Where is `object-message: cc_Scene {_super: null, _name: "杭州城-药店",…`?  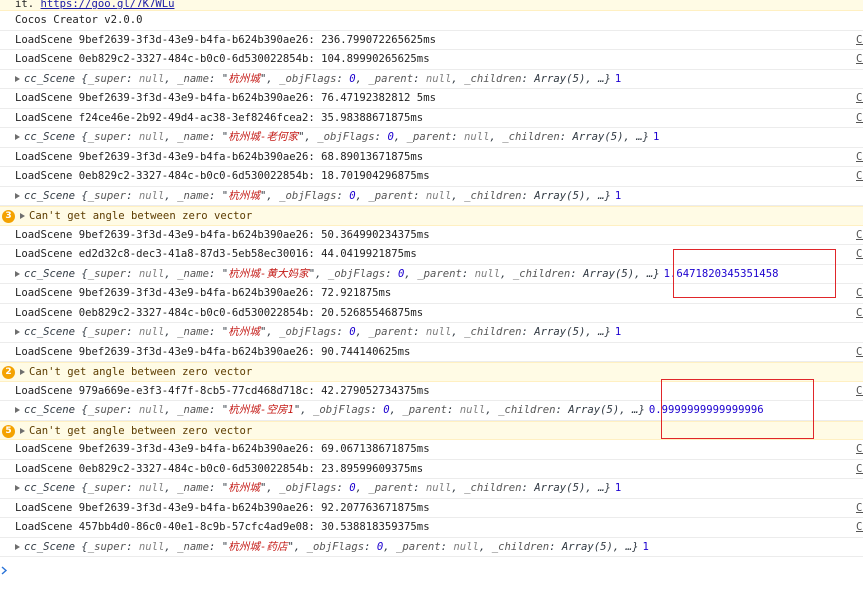 object-message: cc_Scene {_super: null, _name: "杭州城-药店",… is located at coordinates (431, 547).